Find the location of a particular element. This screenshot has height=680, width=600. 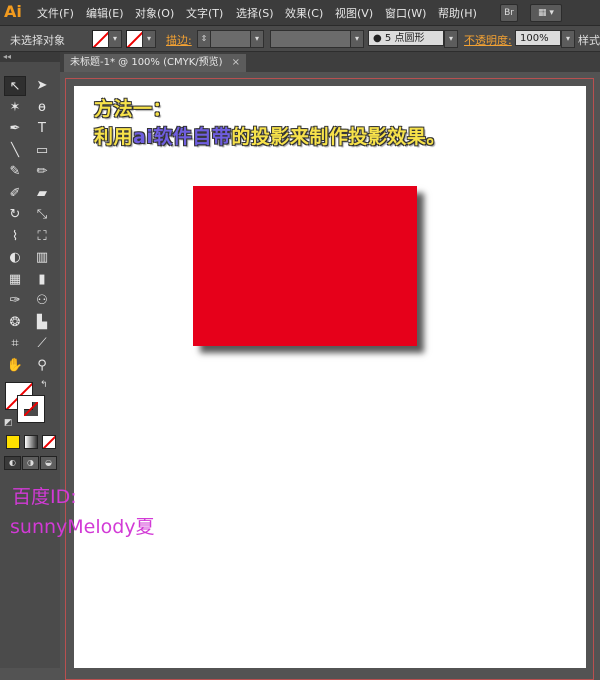

method-description: 利用ai软件自带的投影来制作投影效果。 is located at coordinates (270, 135).